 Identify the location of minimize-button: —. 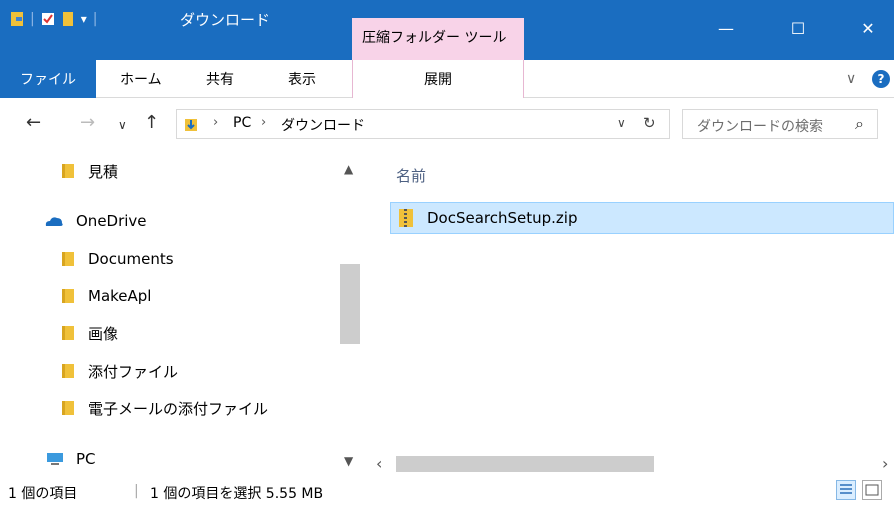
(726, 28).